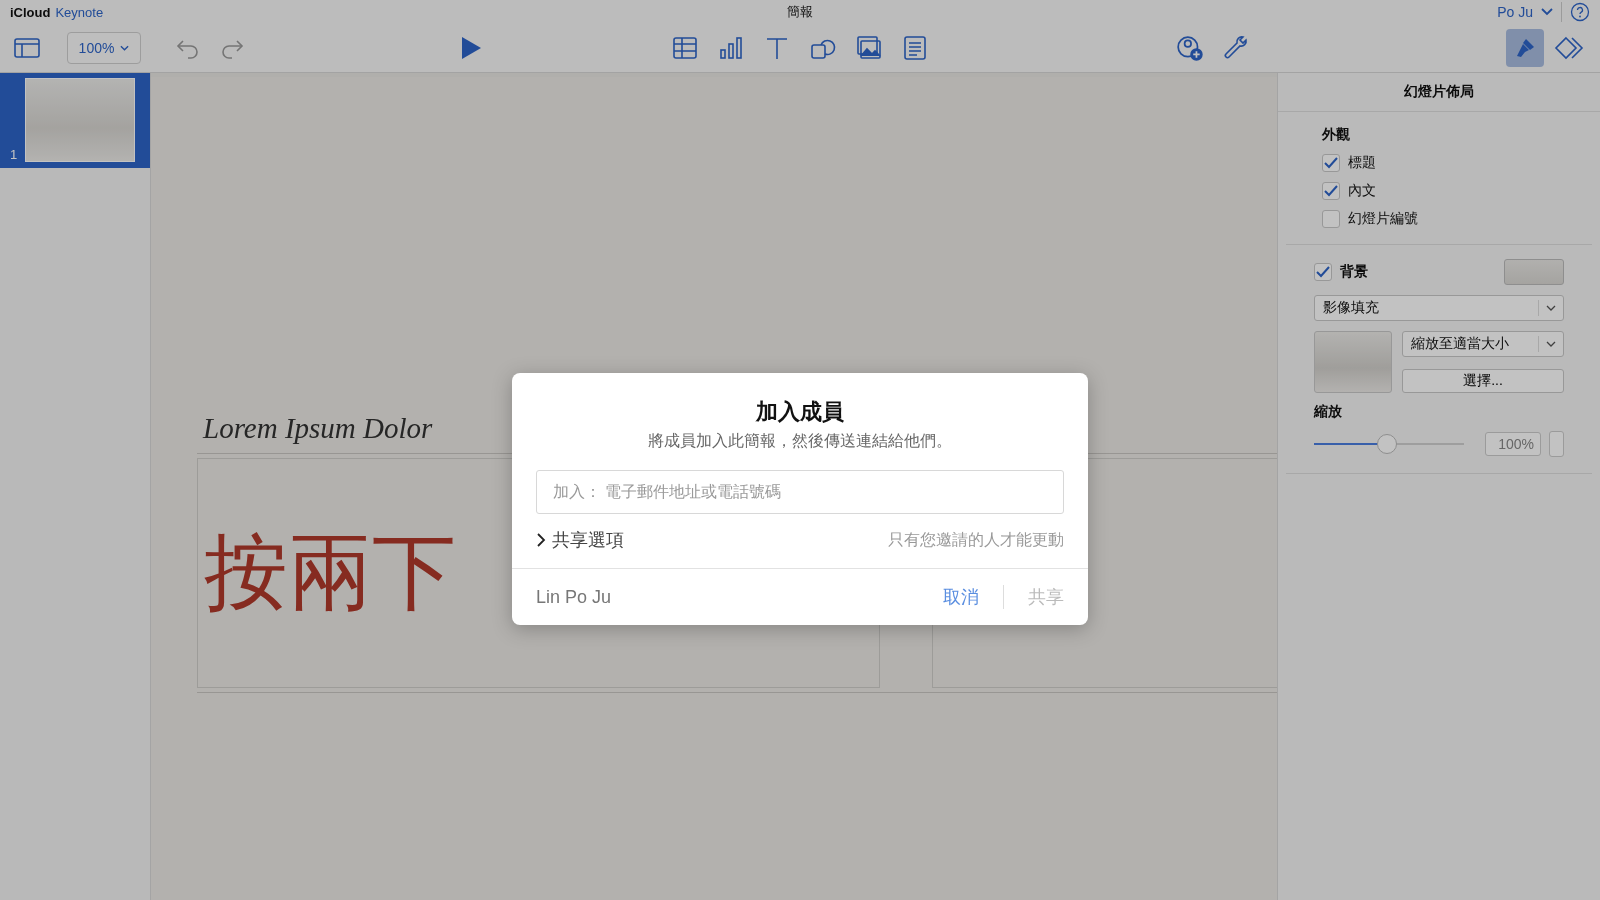  I want to click on checkbox-label: 內文, so click(1362, 191).